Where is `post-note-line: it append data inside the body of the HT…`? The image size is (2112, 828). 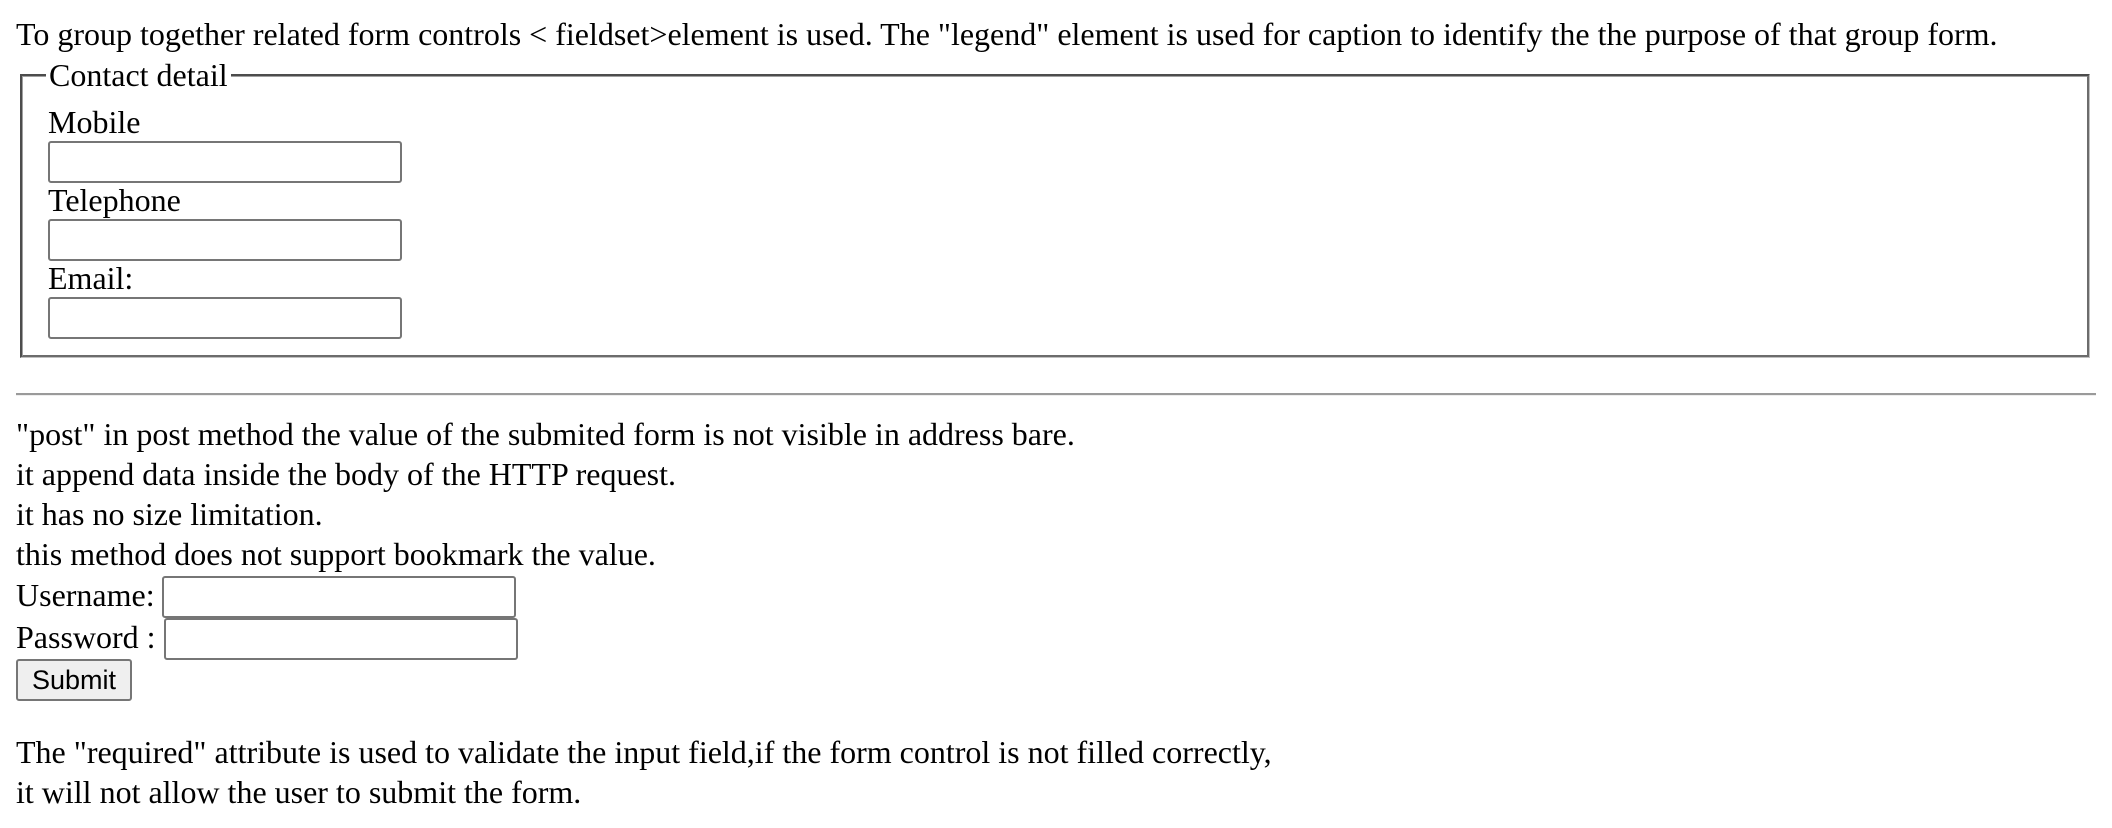
post-note-line: it append data inside the body of the HT… is located at coordinates (346, 474).